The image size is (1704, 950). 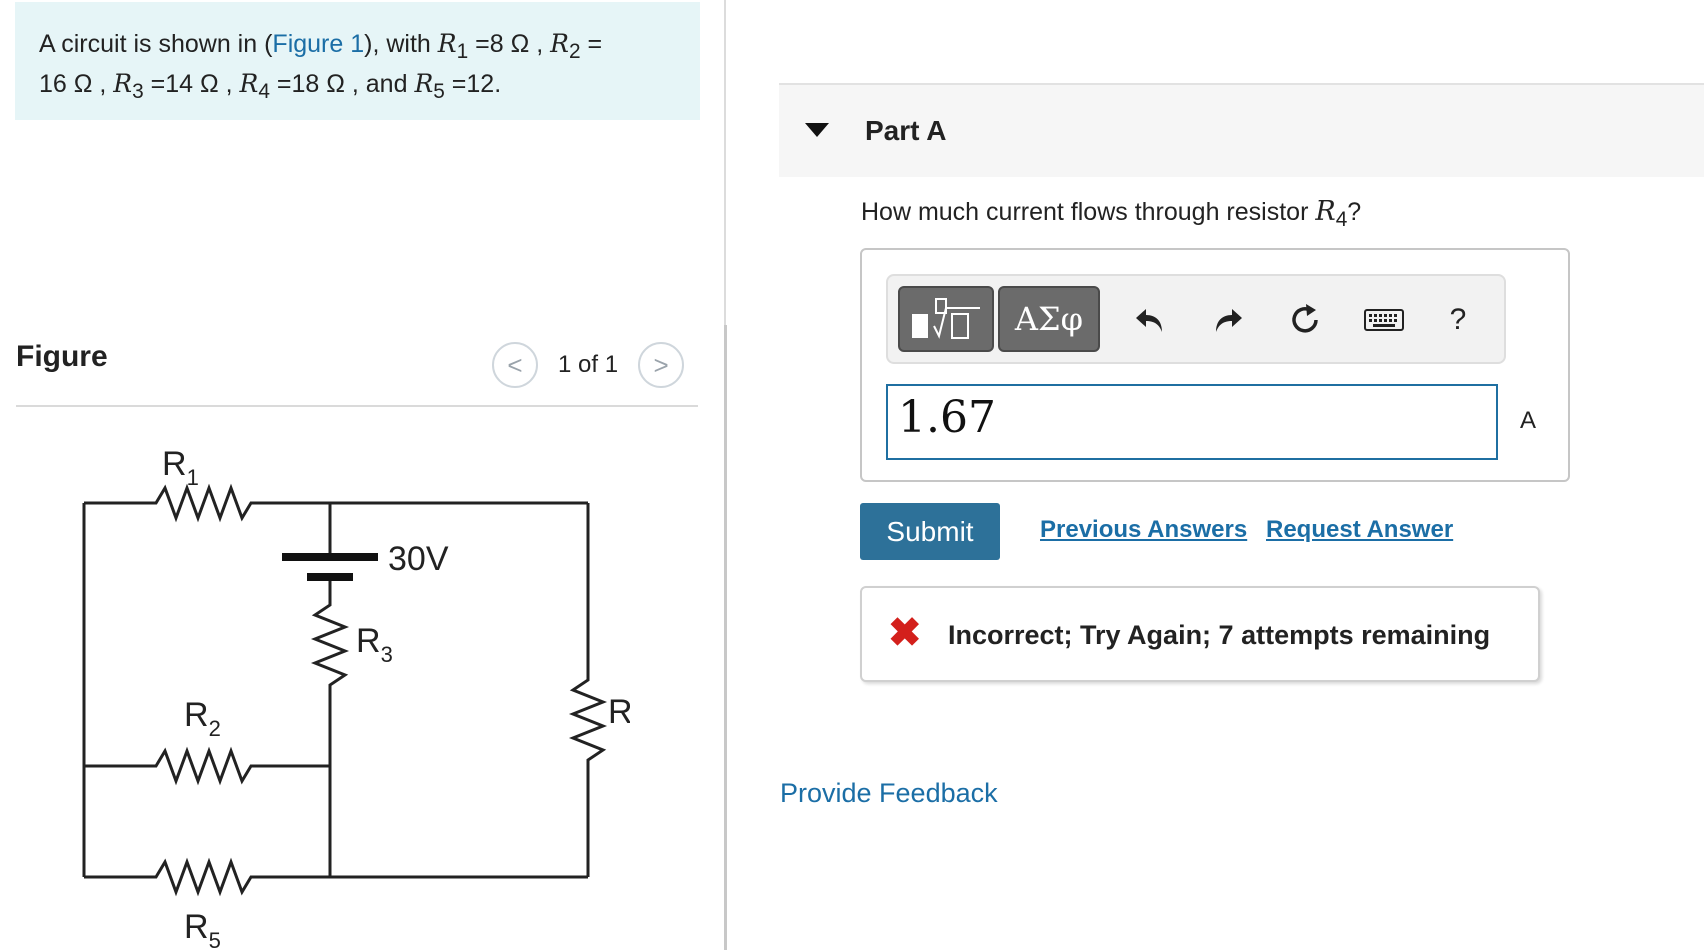 What do you see at coordinates (374, 644) in the screenshot?
I see `r3-label: R3` at bounding box center [374, 644].